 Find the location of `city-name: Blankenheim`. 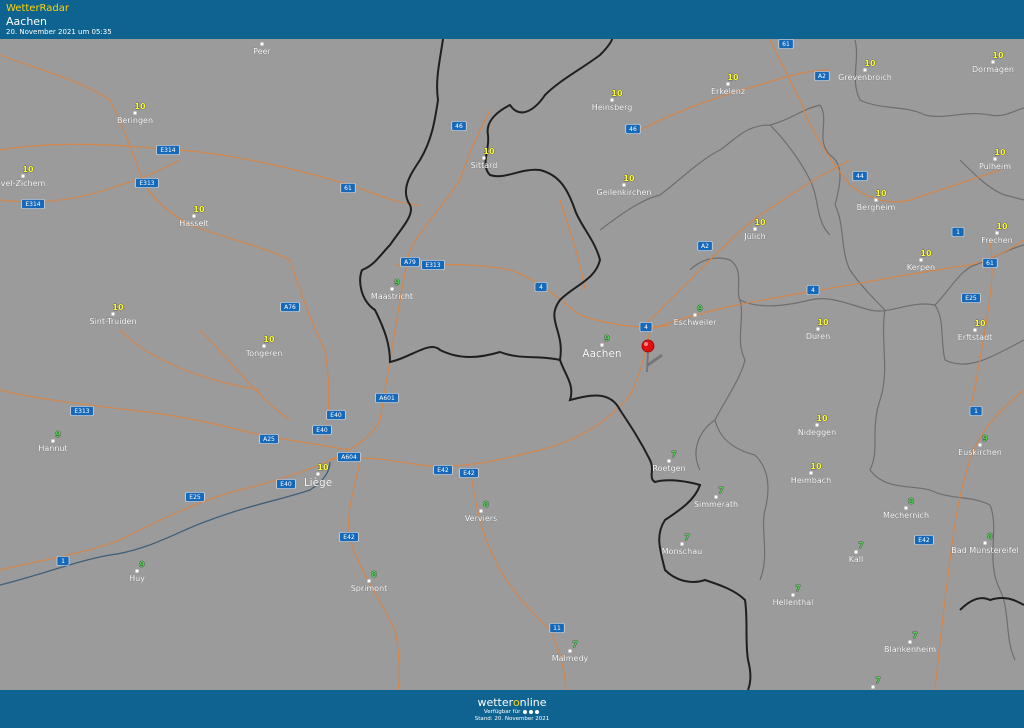

city-name: Blankenheim is located at coordinates (910, 649).